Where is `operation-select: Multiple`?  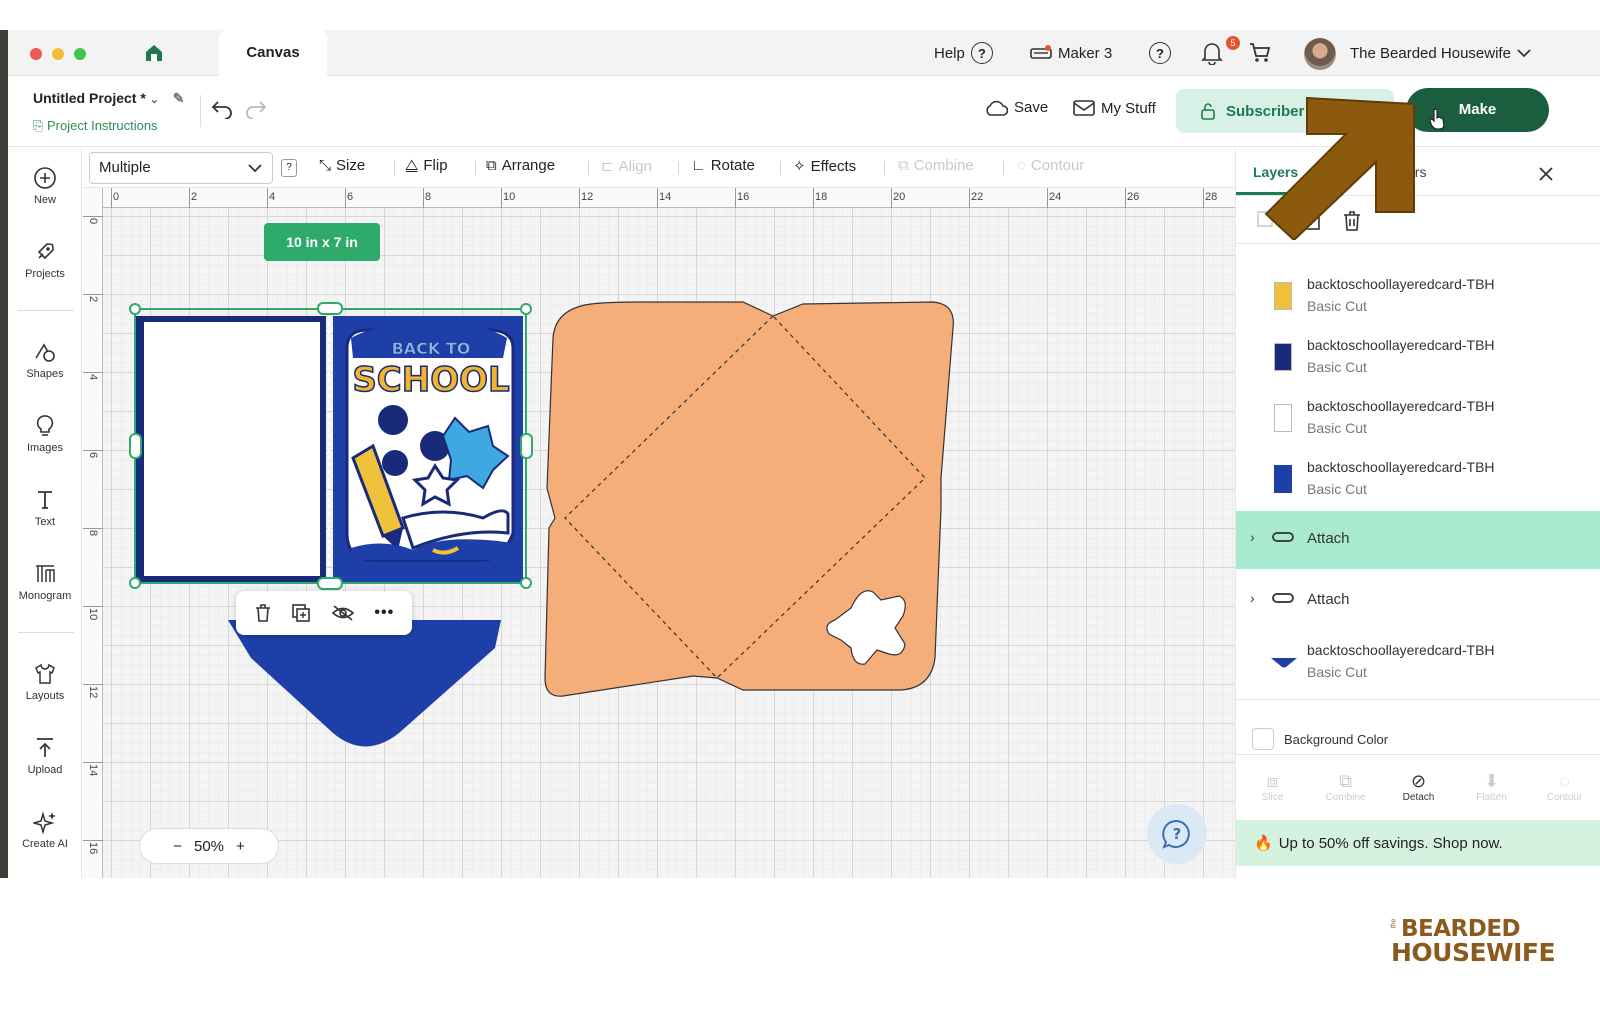
operation-select: Multiple is located at coordinates (181, 168).